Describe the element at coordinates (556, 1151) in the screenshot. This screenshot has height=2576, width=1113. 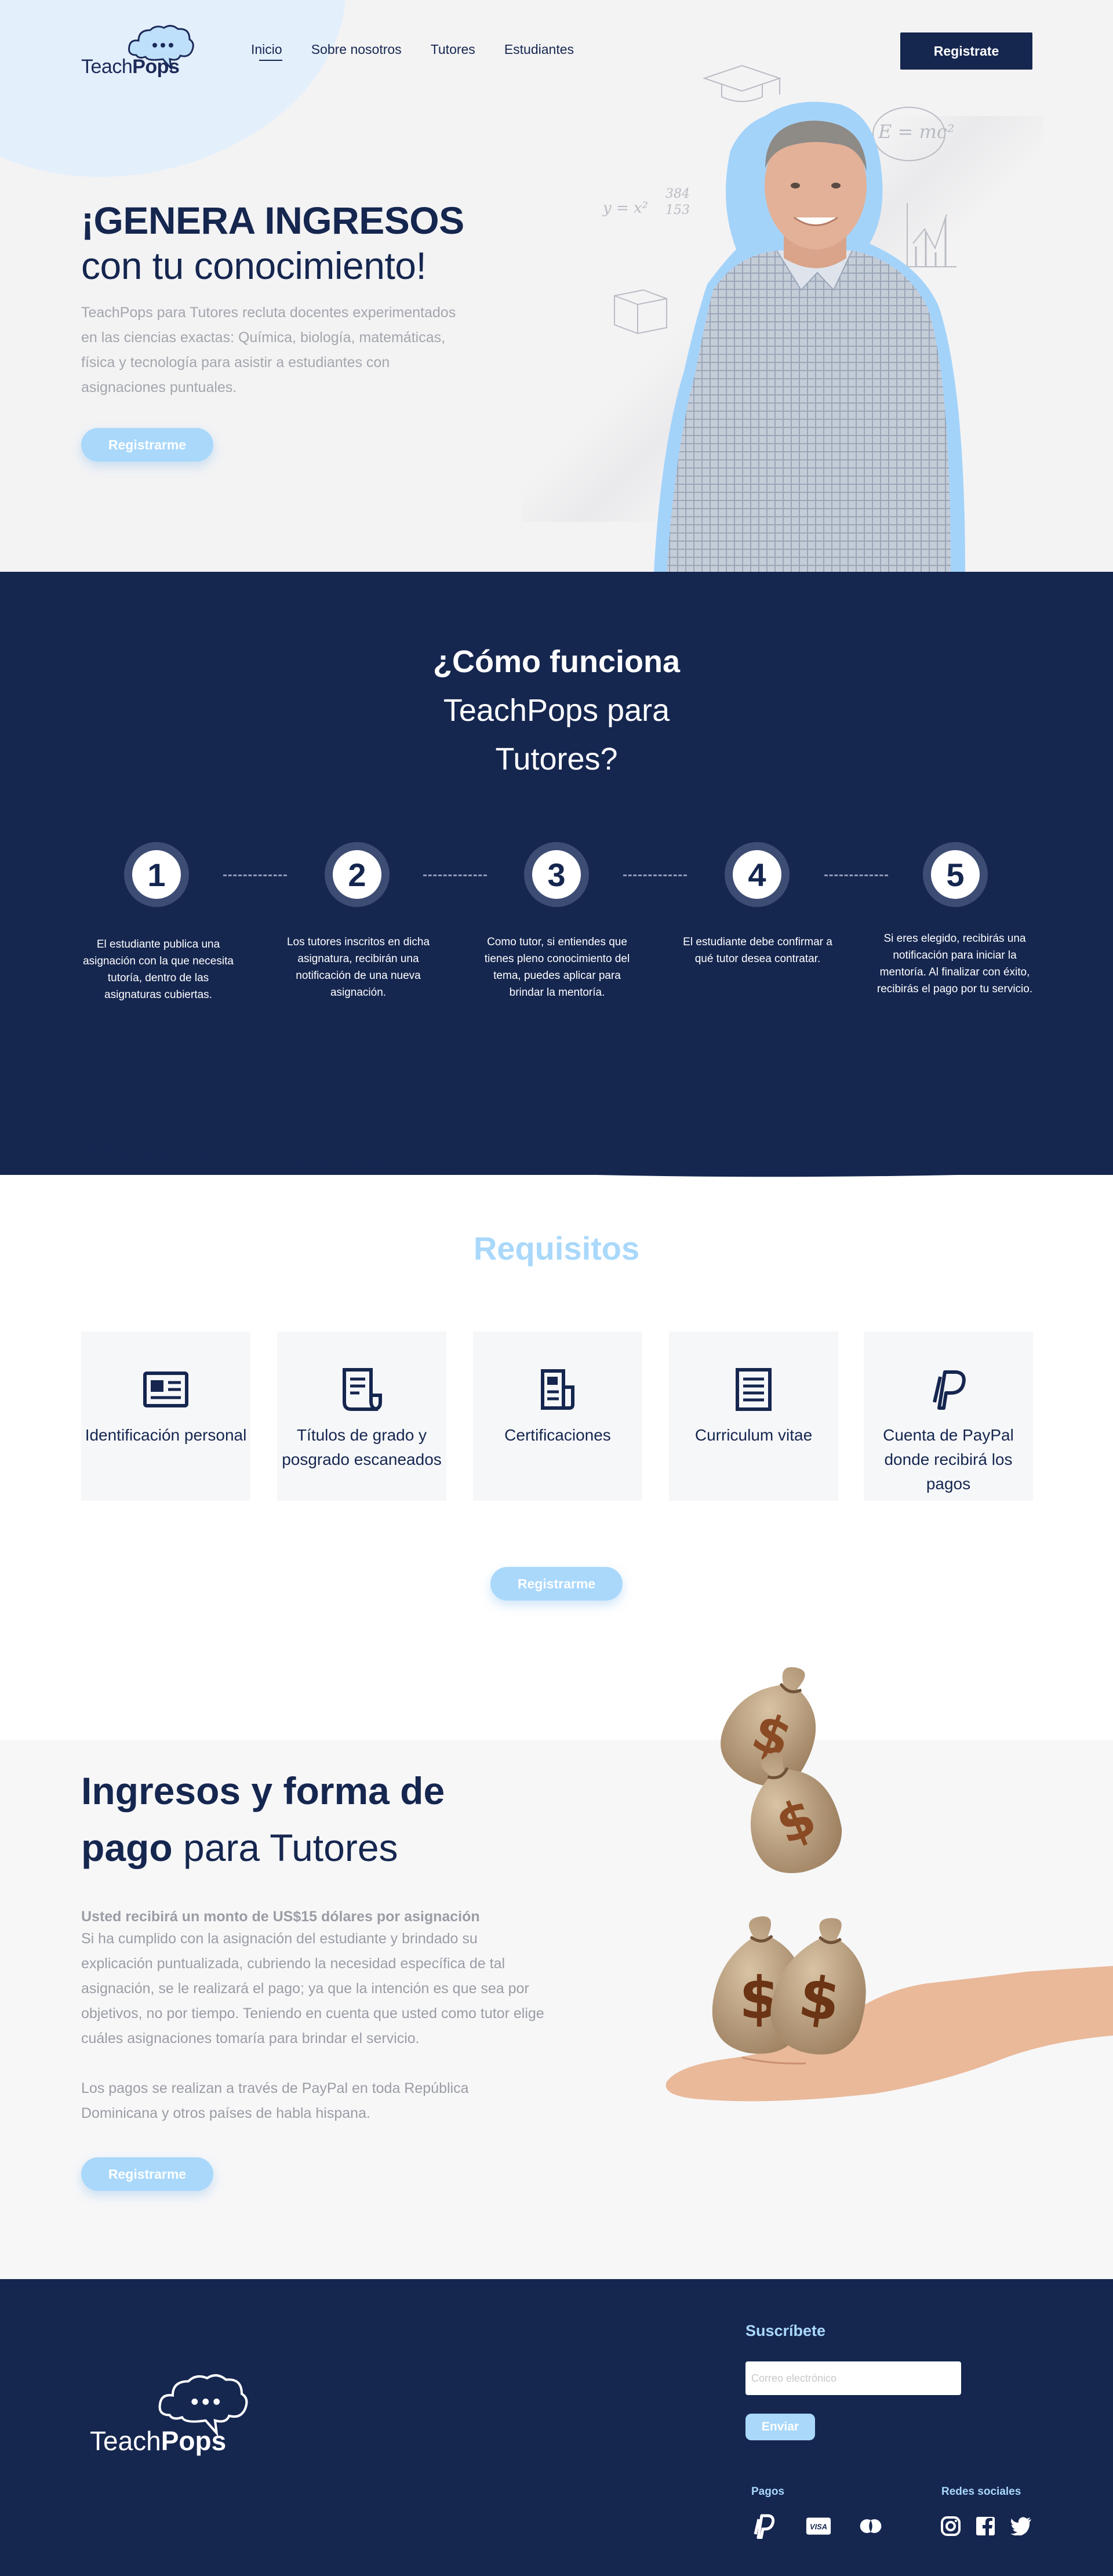
I see `section-curve` at that location.